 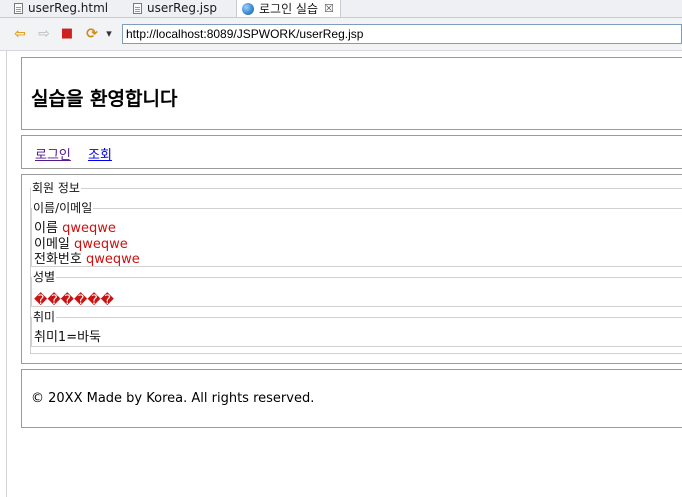 What do you see at coordinates (20, 34) in the screenshot?
I see `back-arrow-icon: ⇦` at bounding box center [20, 34].